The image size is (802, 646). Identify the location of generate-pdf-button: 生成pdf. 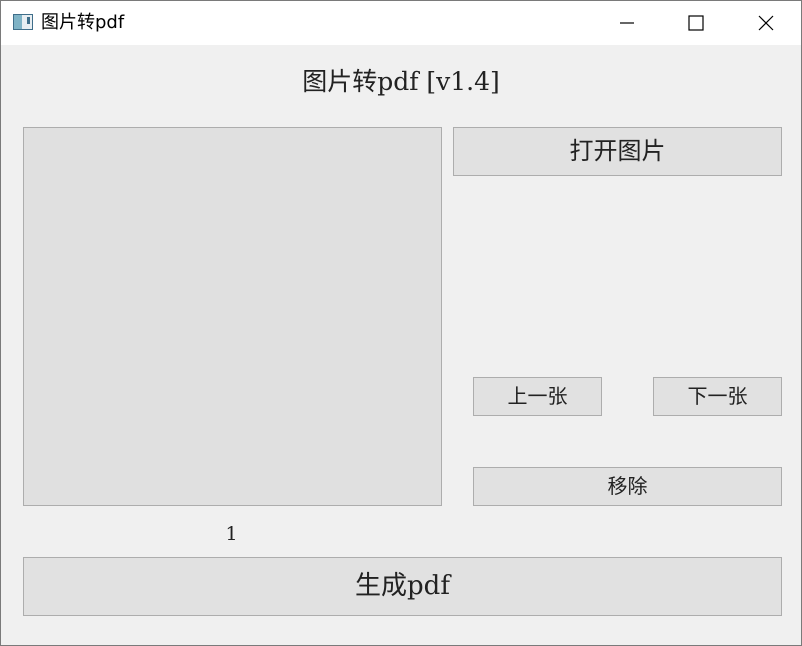
(402, 586).